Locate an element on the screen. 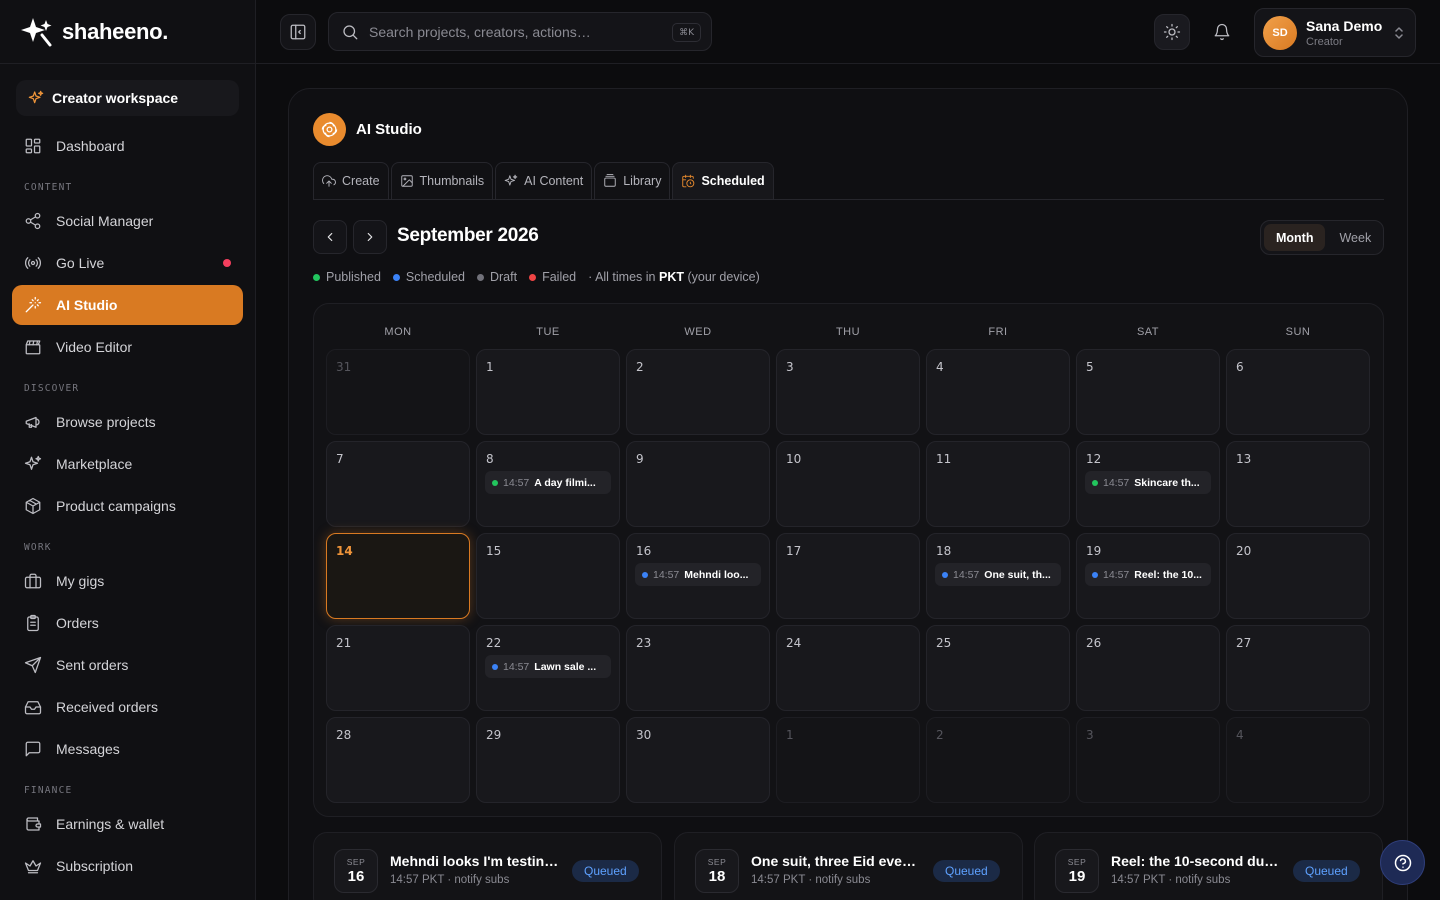 This screenshot has height=900, width=1440. help-button is located at coordinates (1402, 862).